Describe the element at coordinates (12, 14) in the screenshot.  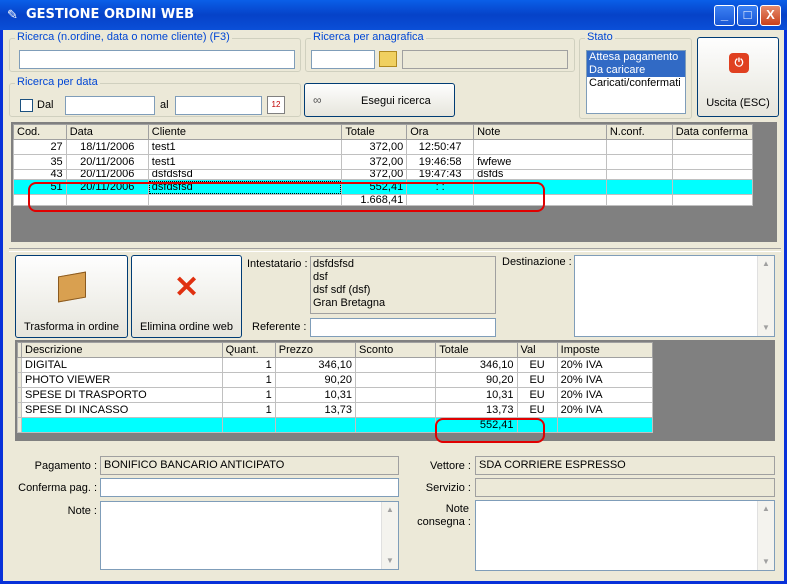
I see `app-icon: ✎` at that location.